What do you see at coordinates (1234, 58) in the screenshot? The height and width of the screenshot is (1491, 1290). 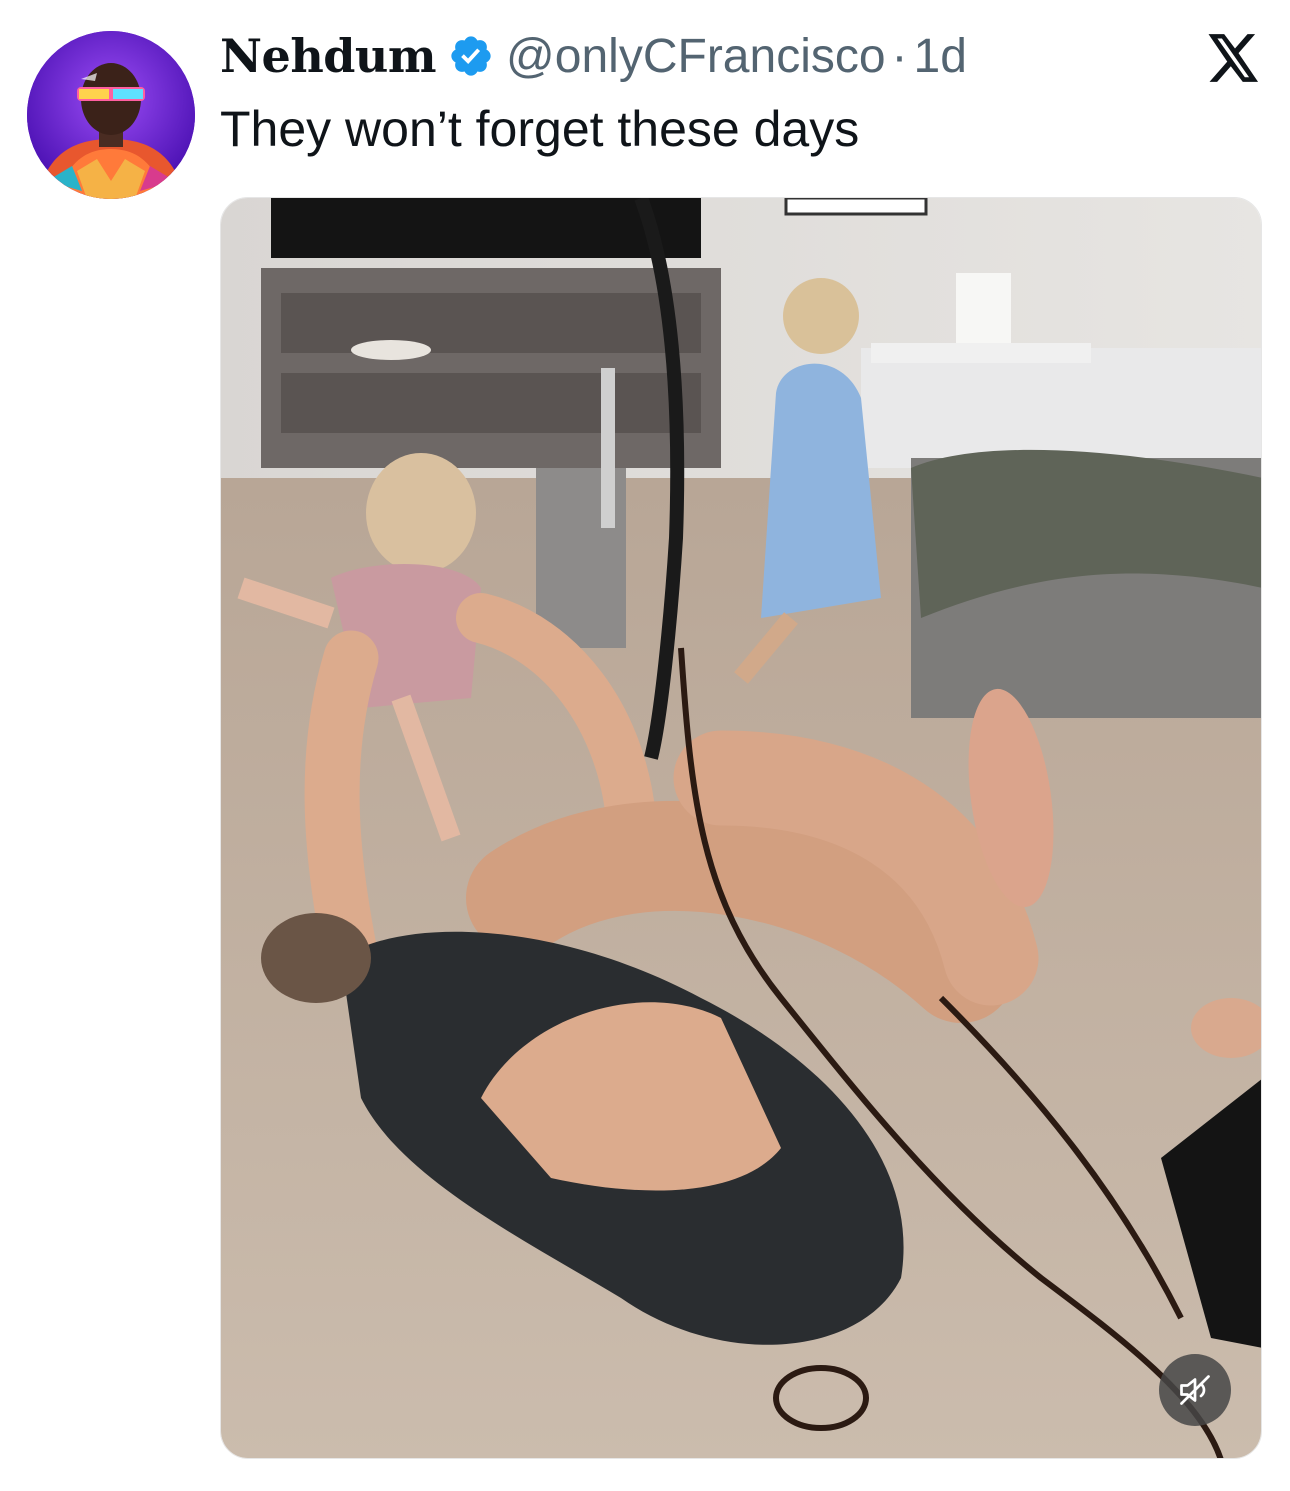 I see `x-logo-icon` at bounding box center [1234, 58].